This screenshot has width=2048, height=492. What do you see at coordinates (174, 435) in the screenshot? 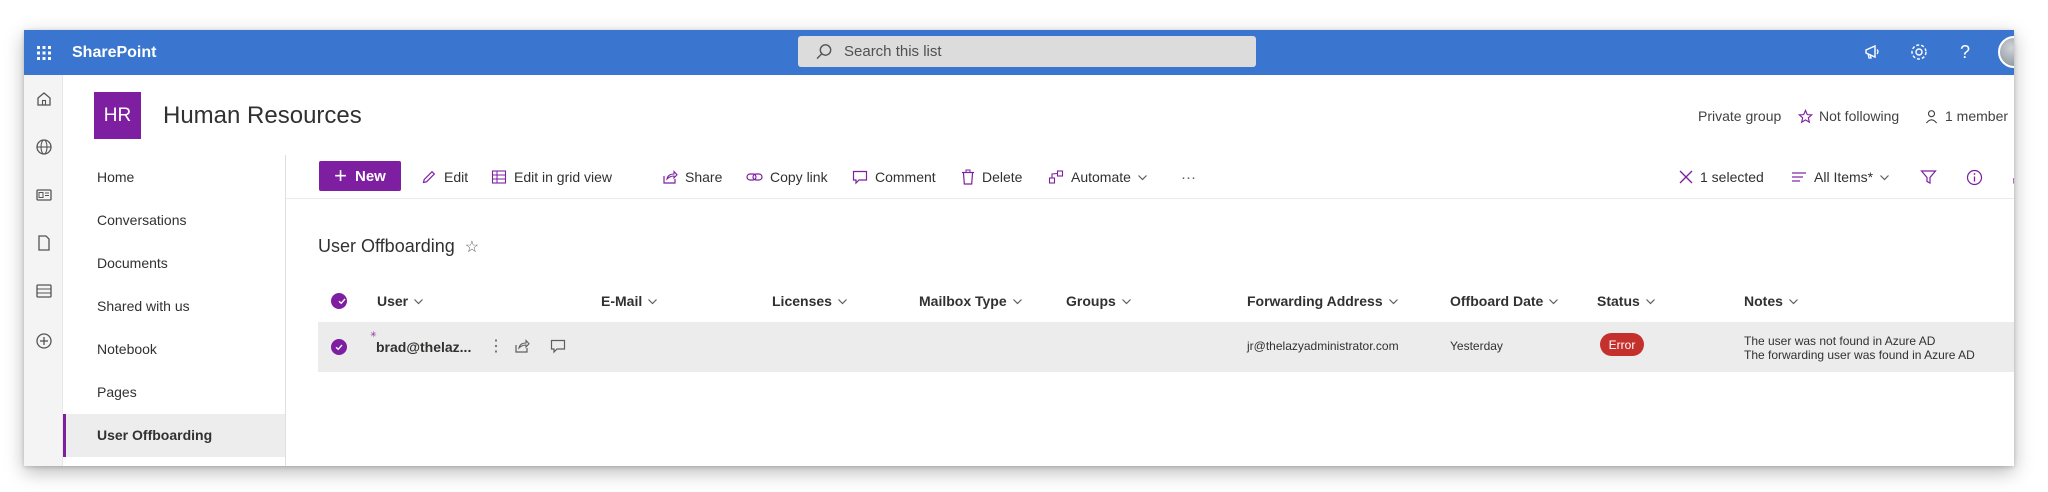
I see `nav-item-user-offboarding: User Offboarding` at bounding box center [174, 435].